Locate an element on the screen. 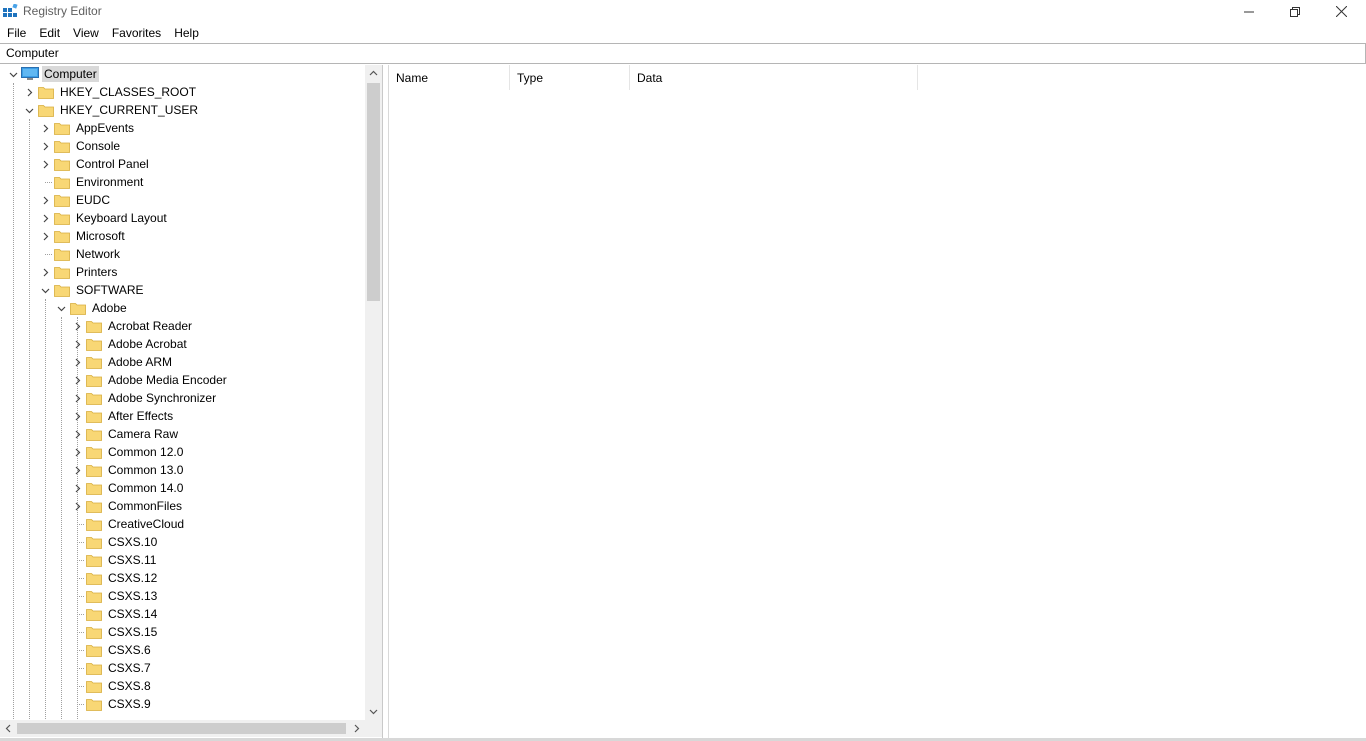 This screenshot has width=1366, height=741. tree-node-key: Common 12.0 is located at coordinates (127, 452).